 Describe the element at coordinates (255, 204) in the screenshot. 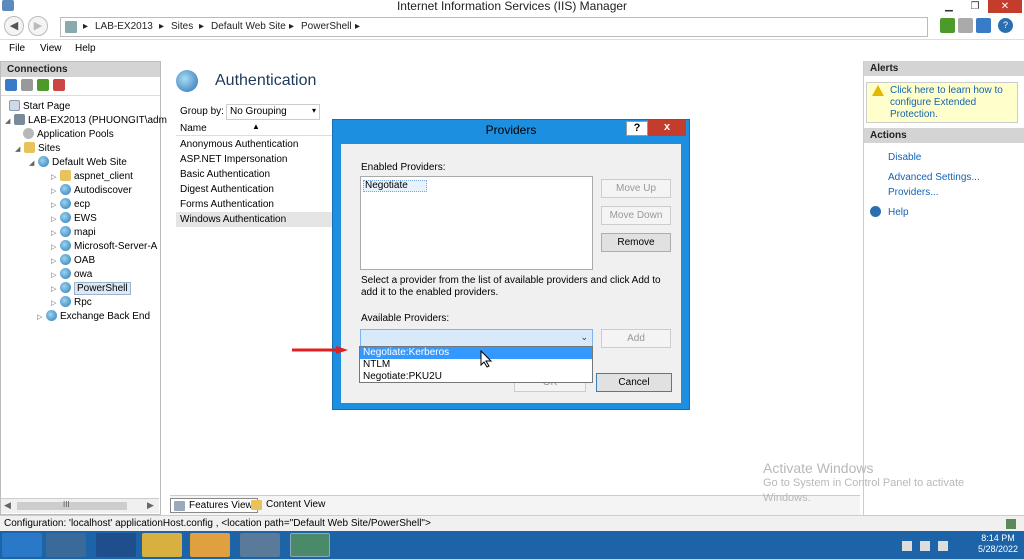

I see `list-item: Forms Authentication` at that location.